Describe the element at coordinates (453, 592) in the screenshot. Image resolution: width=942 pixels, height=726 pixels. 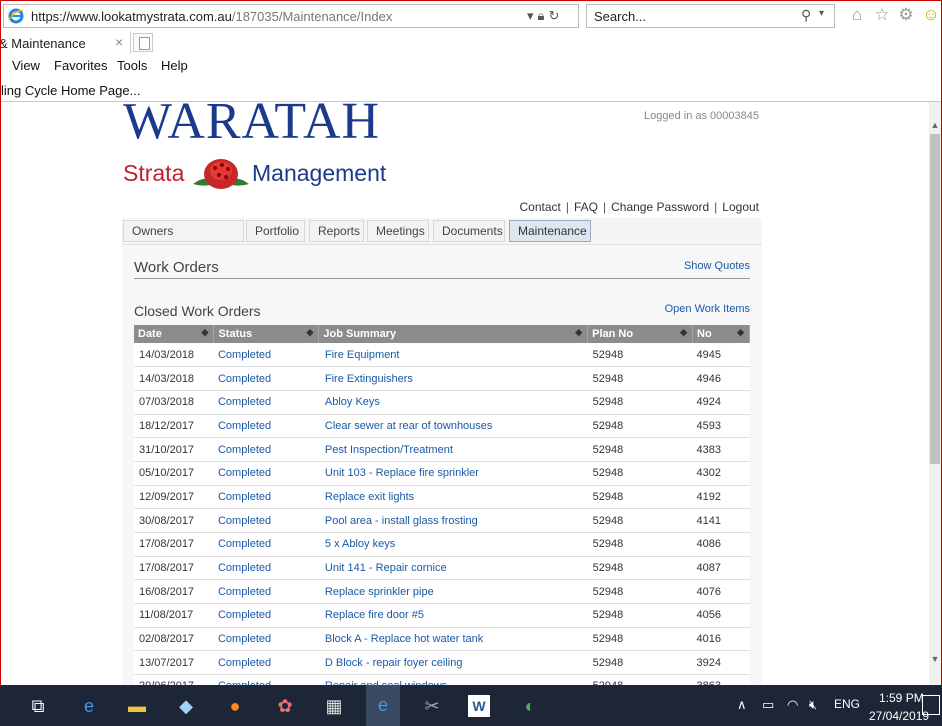
I see `job-summary-link: Replace sprinkler pipe` at that location.